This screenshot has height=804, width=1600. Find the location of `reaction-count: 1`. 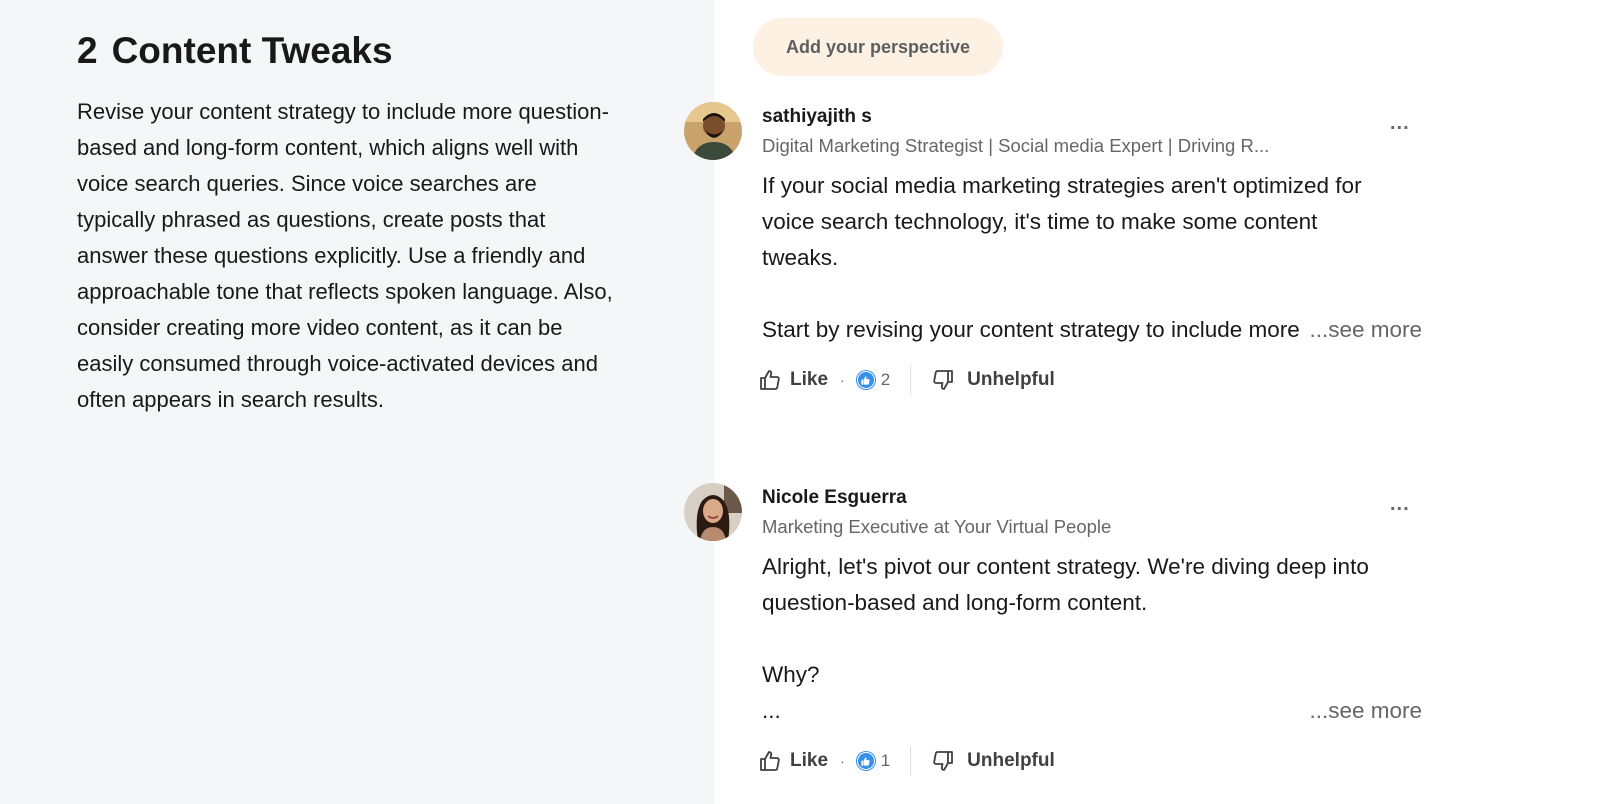

reaction-count: 1 is located at coordinates (873, 761).